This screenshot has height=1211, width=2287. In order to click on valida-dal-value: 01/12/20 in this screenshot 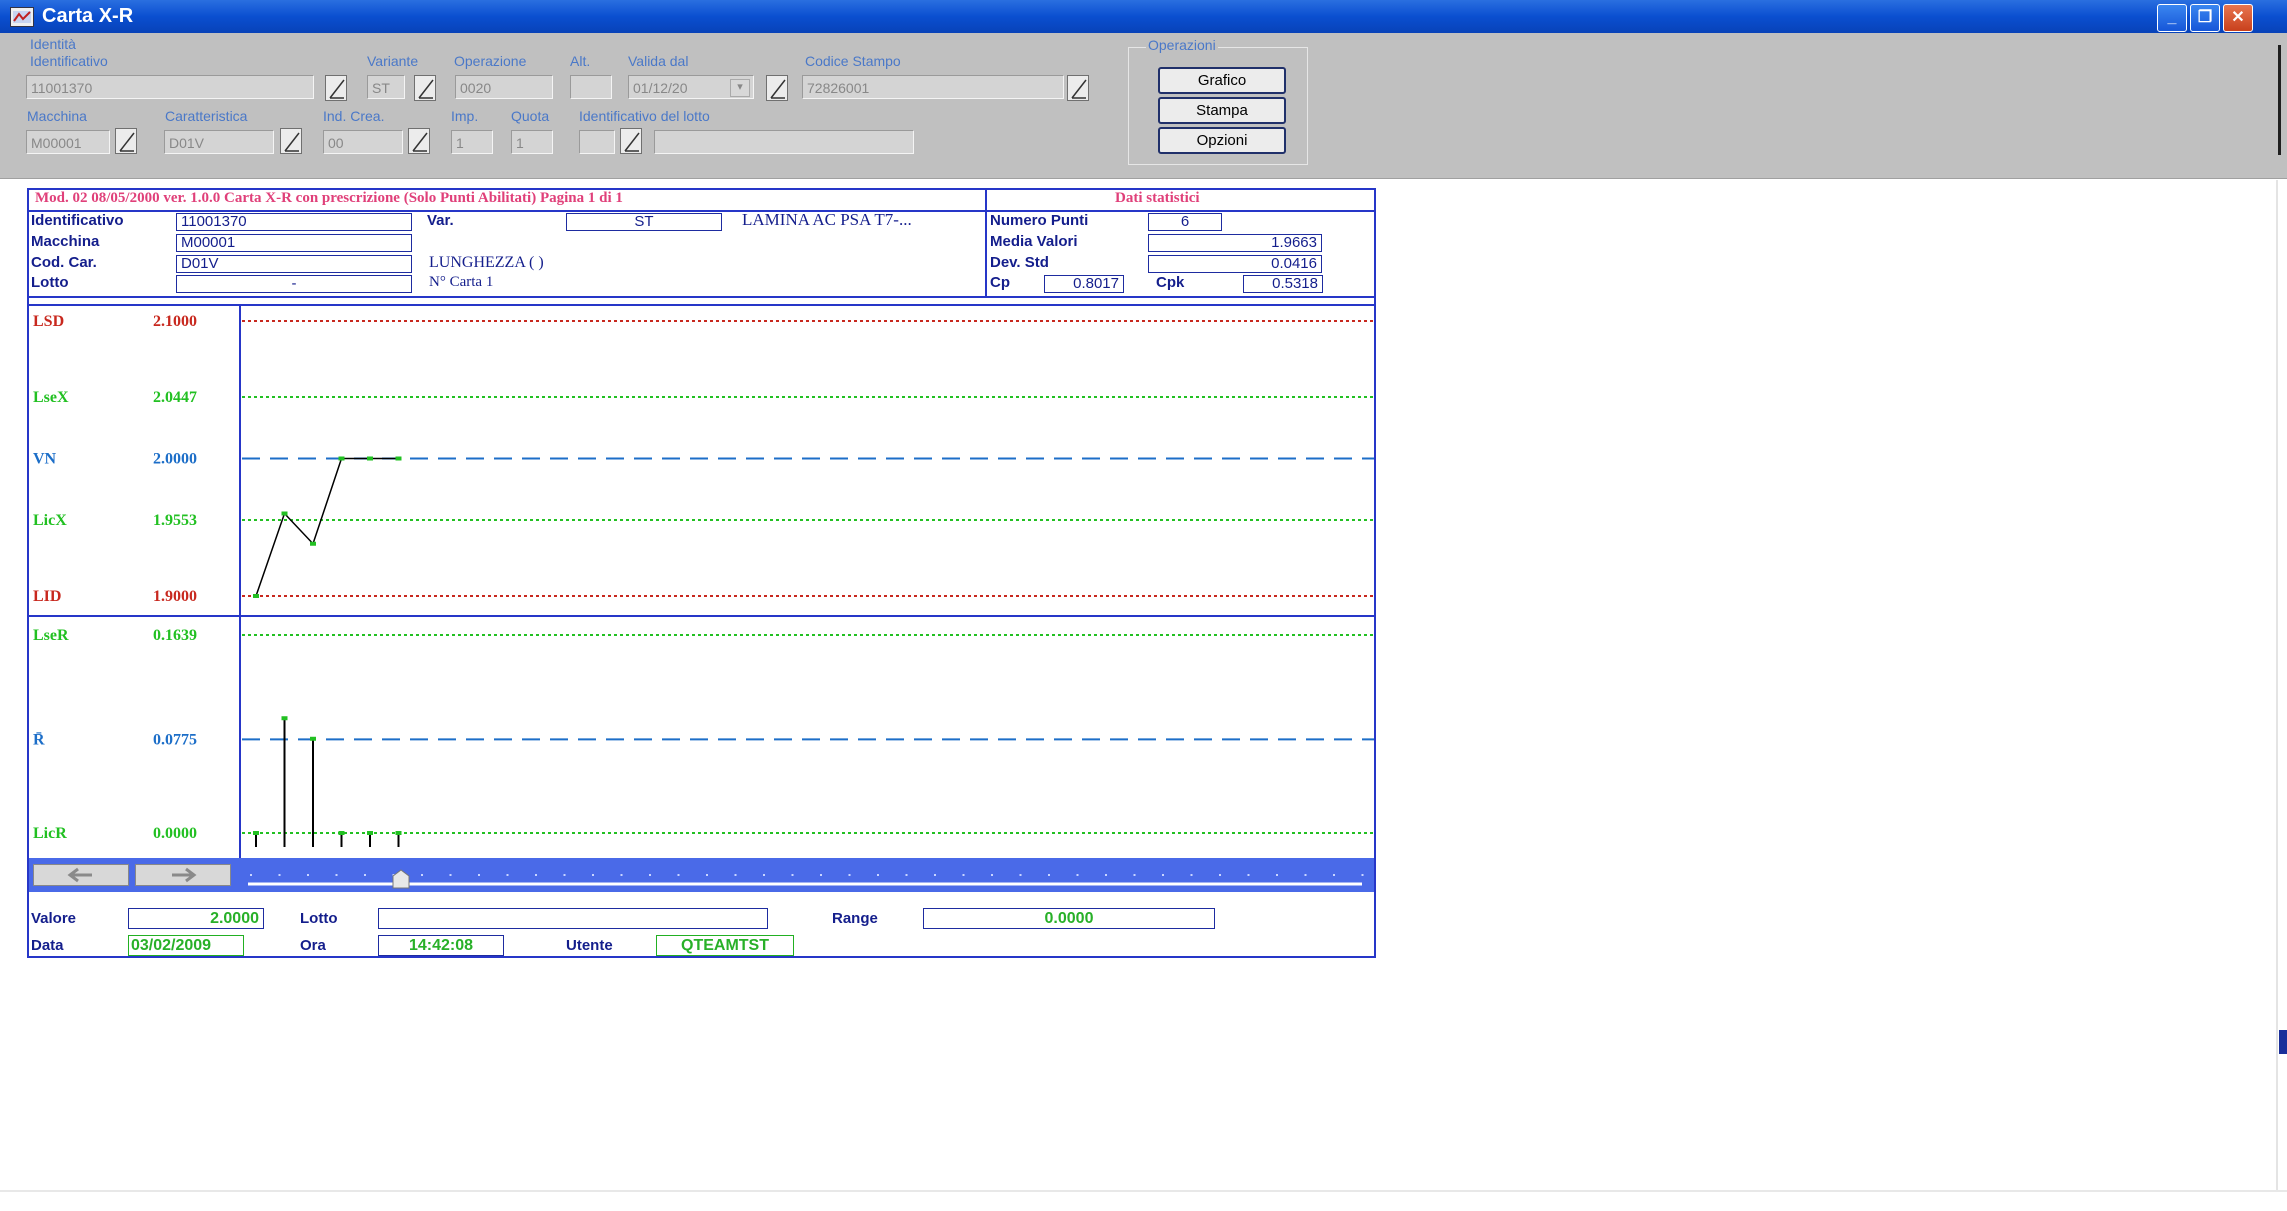, I will do `click(660, 88)`.